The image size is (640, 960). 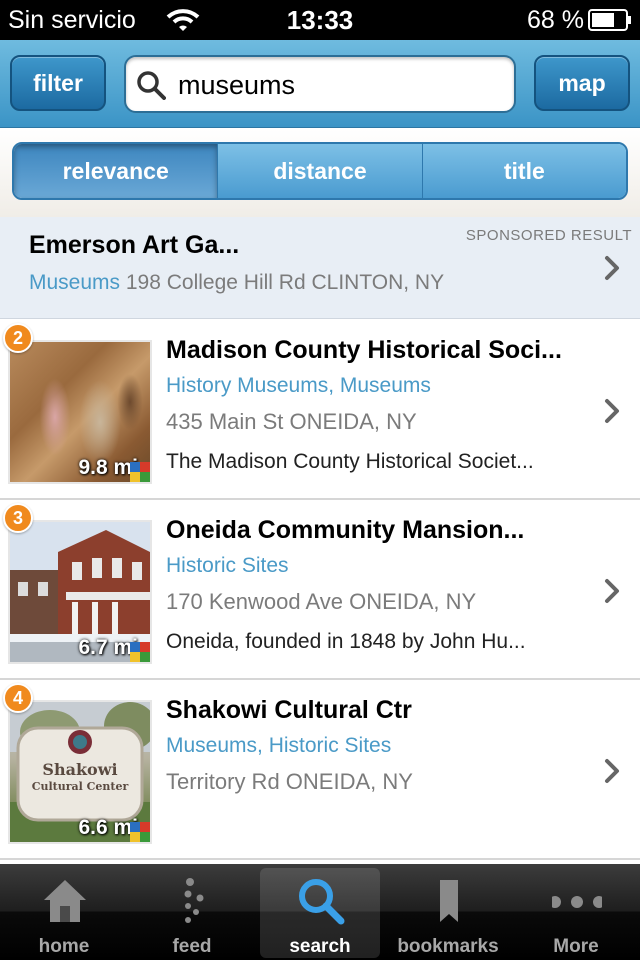 I want to click on result-address: 435 Main St ONEIDA, NY, so click(x=291, y=421).